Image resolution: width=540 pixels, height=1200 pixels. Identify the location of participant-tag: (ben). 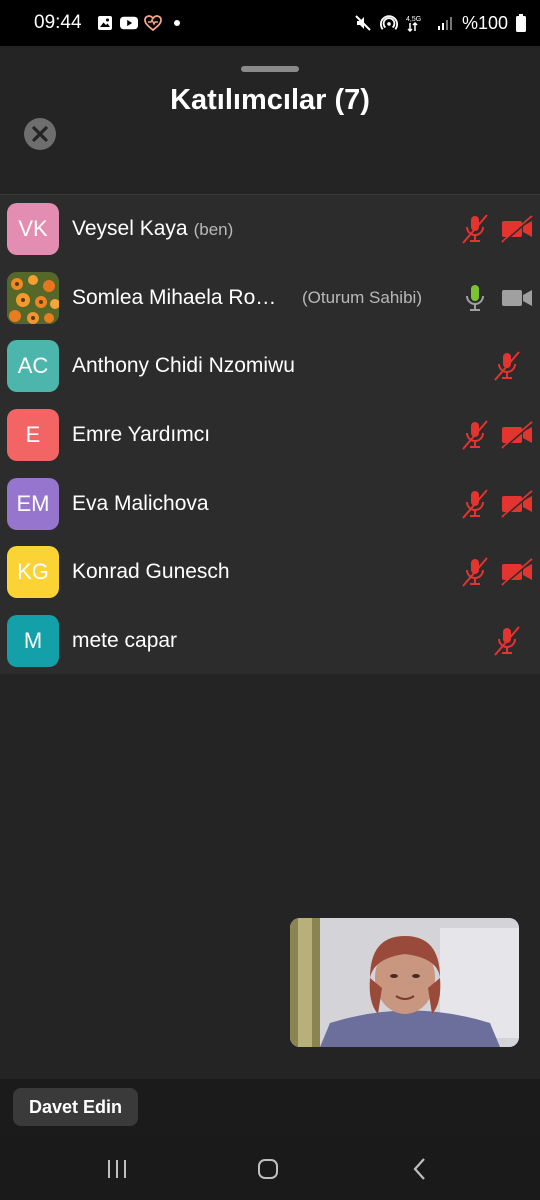
(213, 230).